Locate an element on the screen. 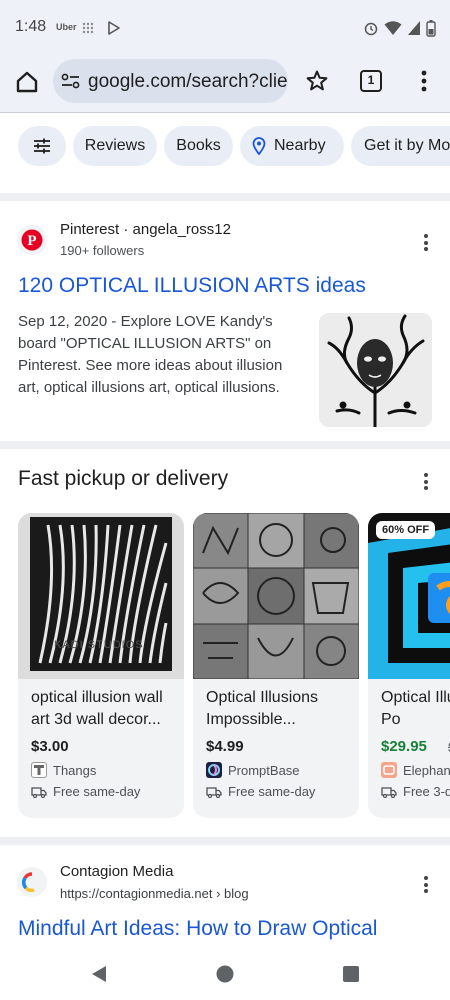  product-price: $4.99 is located at coordinates (225, 746).